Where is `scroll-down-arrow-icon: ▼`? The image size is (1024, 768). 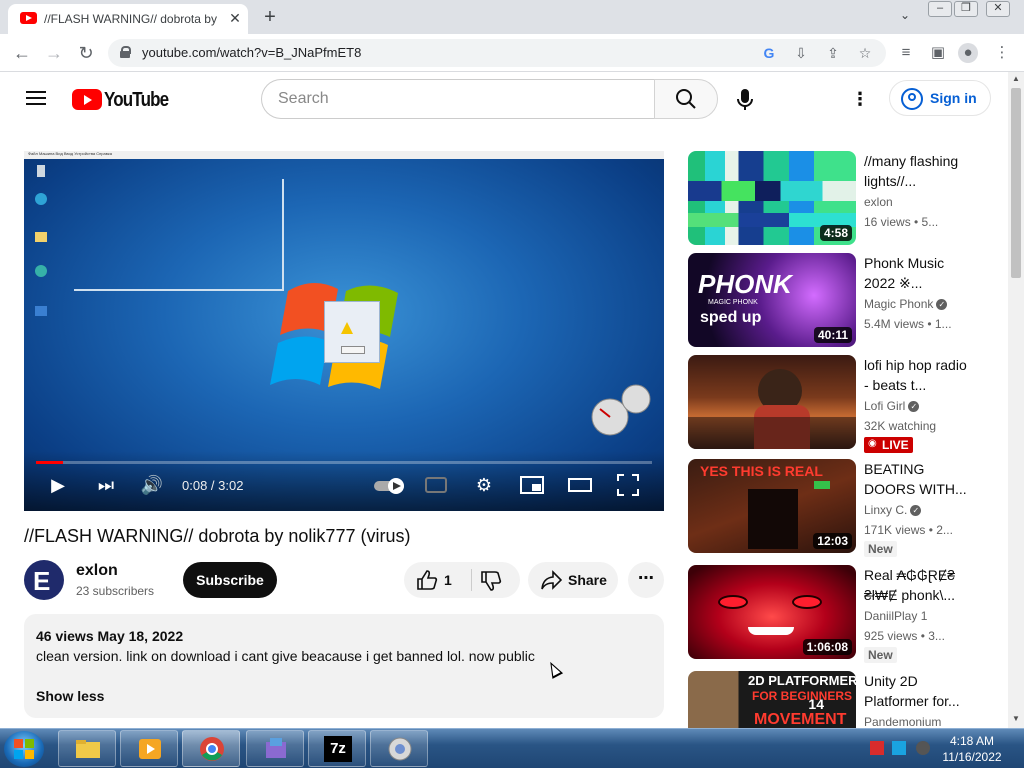
scroll-down-arrow-icon: ▼ is located at coordinates (1016, 718).